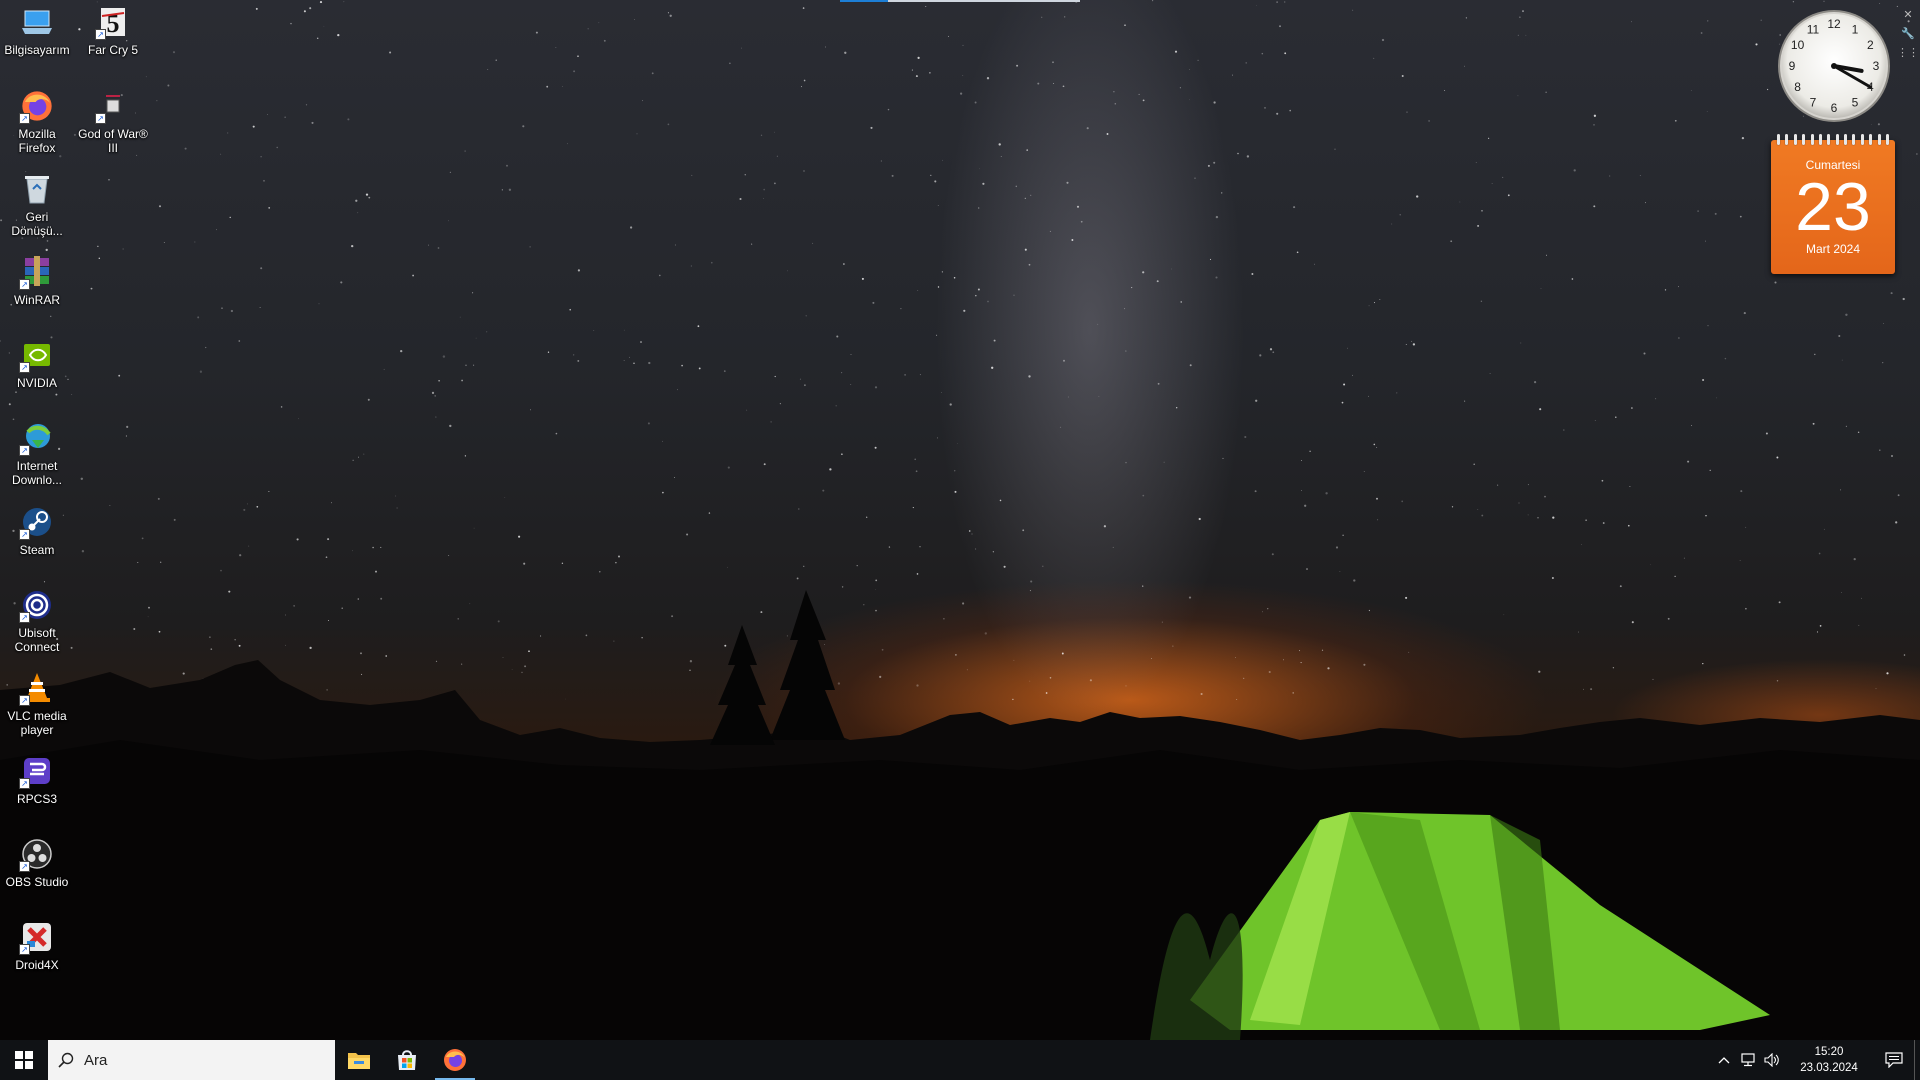 Image resolution: width=1920 pixels, height=1080 pixels. I want to click on desktop-icon-god-of-war: ↗ God of War® III, so click(113, 121).